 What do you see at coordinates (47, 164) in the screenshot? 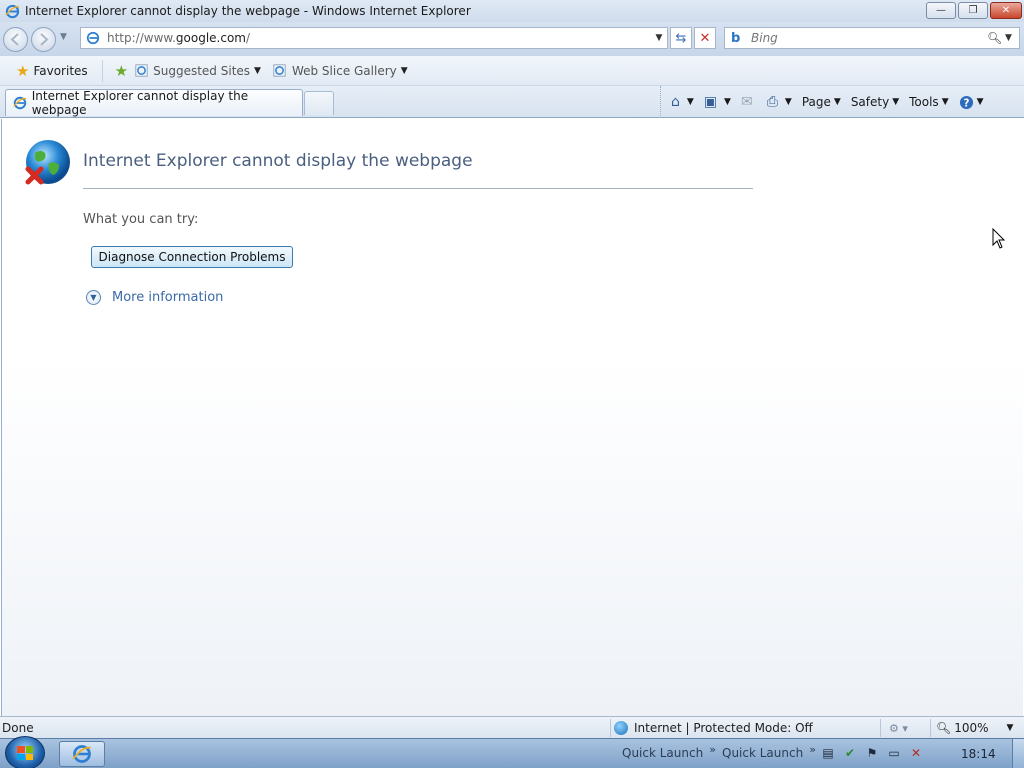
I see `globe-error-icon` at bounding box center [47, 164].